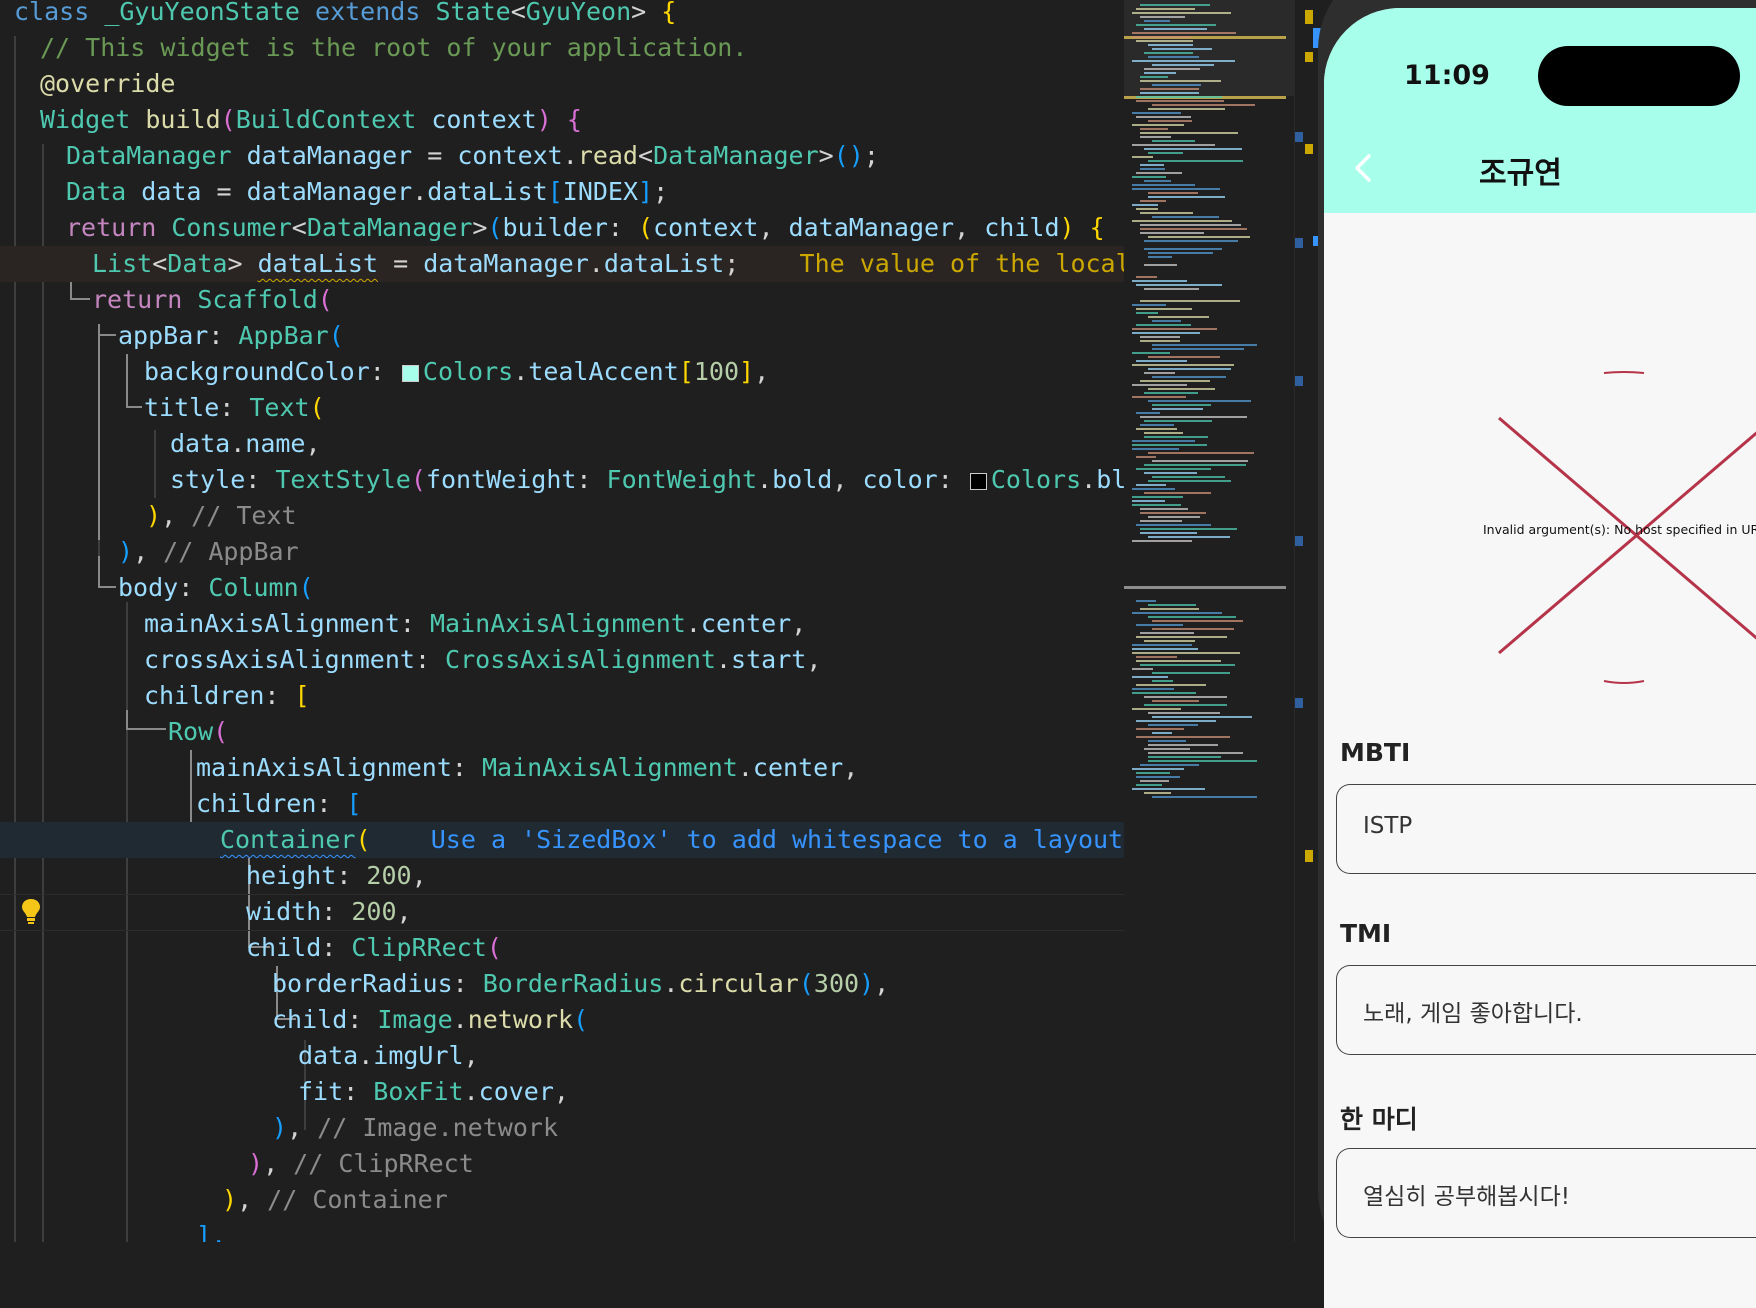 Image resolution: width=1756 pixels, height=1308 pixels. Describe the element at coordinates (562, 1230) in the screenshot. I see `code-line: ],` at that location.